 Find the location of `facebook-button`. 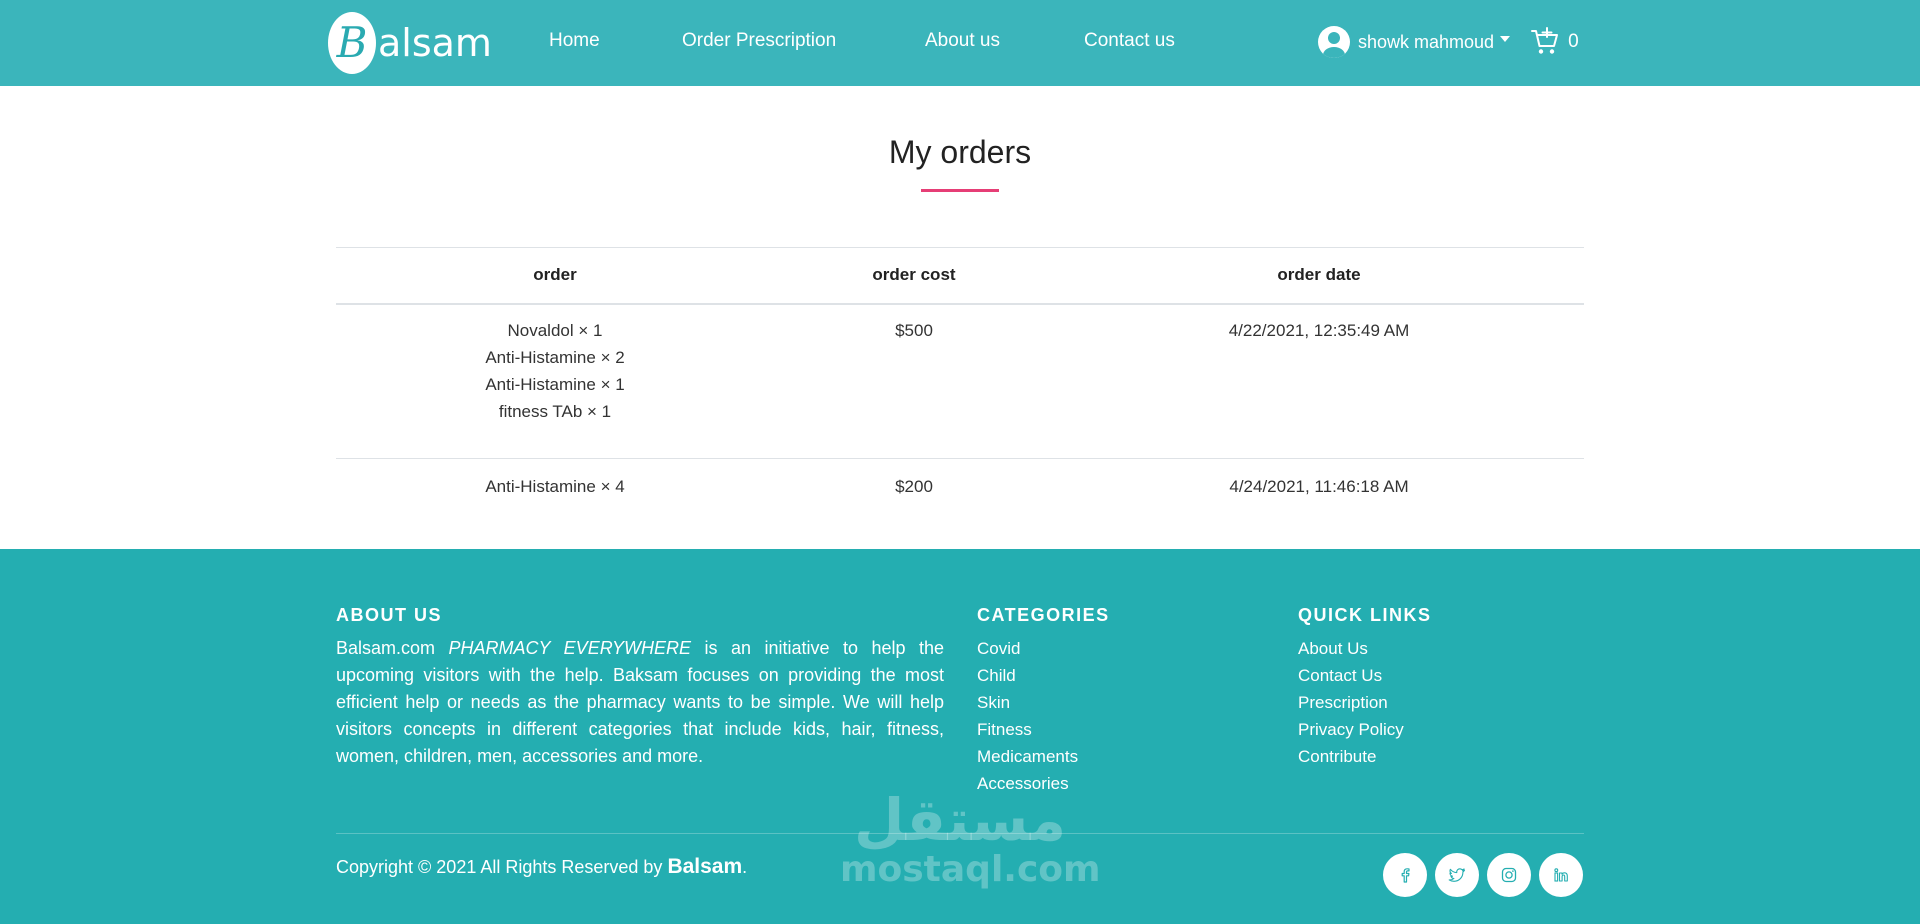

facebook-button is located at coordinates (1405, 875).